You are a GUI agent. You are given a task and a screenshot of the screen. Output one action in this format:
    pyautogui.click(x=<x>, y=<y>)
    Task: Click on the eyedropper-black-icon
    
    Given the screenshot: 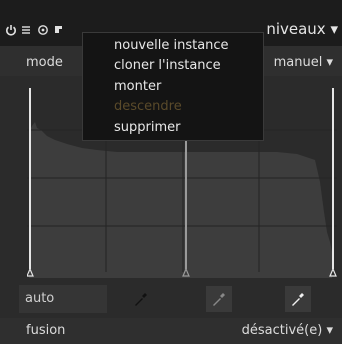 What is the action you would take?
    pyautogui.click(x=141, y=299)
    